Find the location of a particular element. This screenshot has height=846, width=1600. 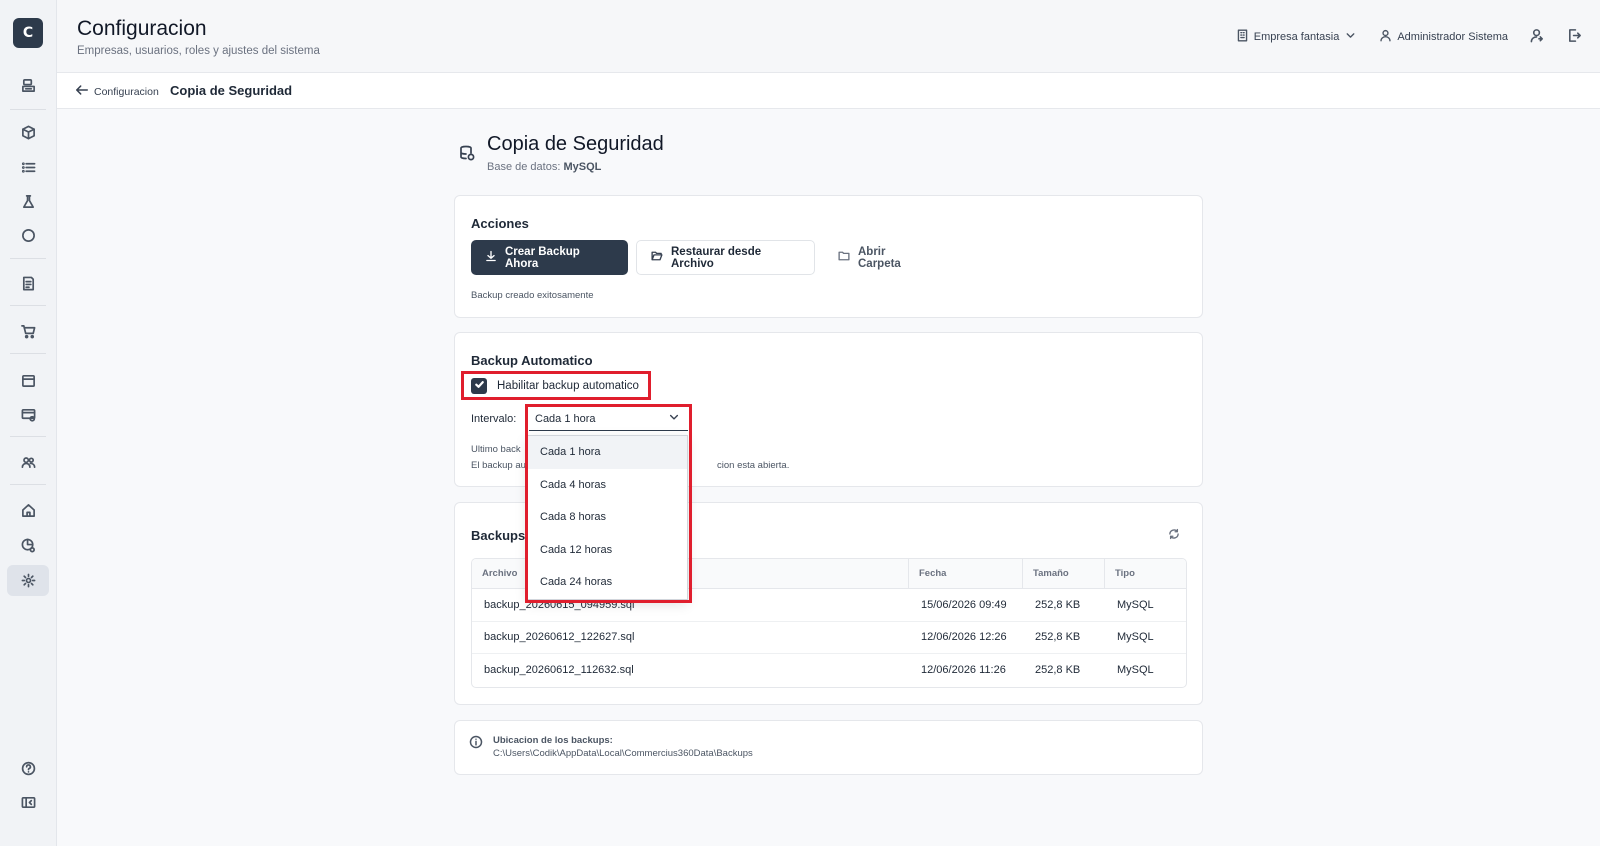

cart-icon is located at coordinates (28, 331).